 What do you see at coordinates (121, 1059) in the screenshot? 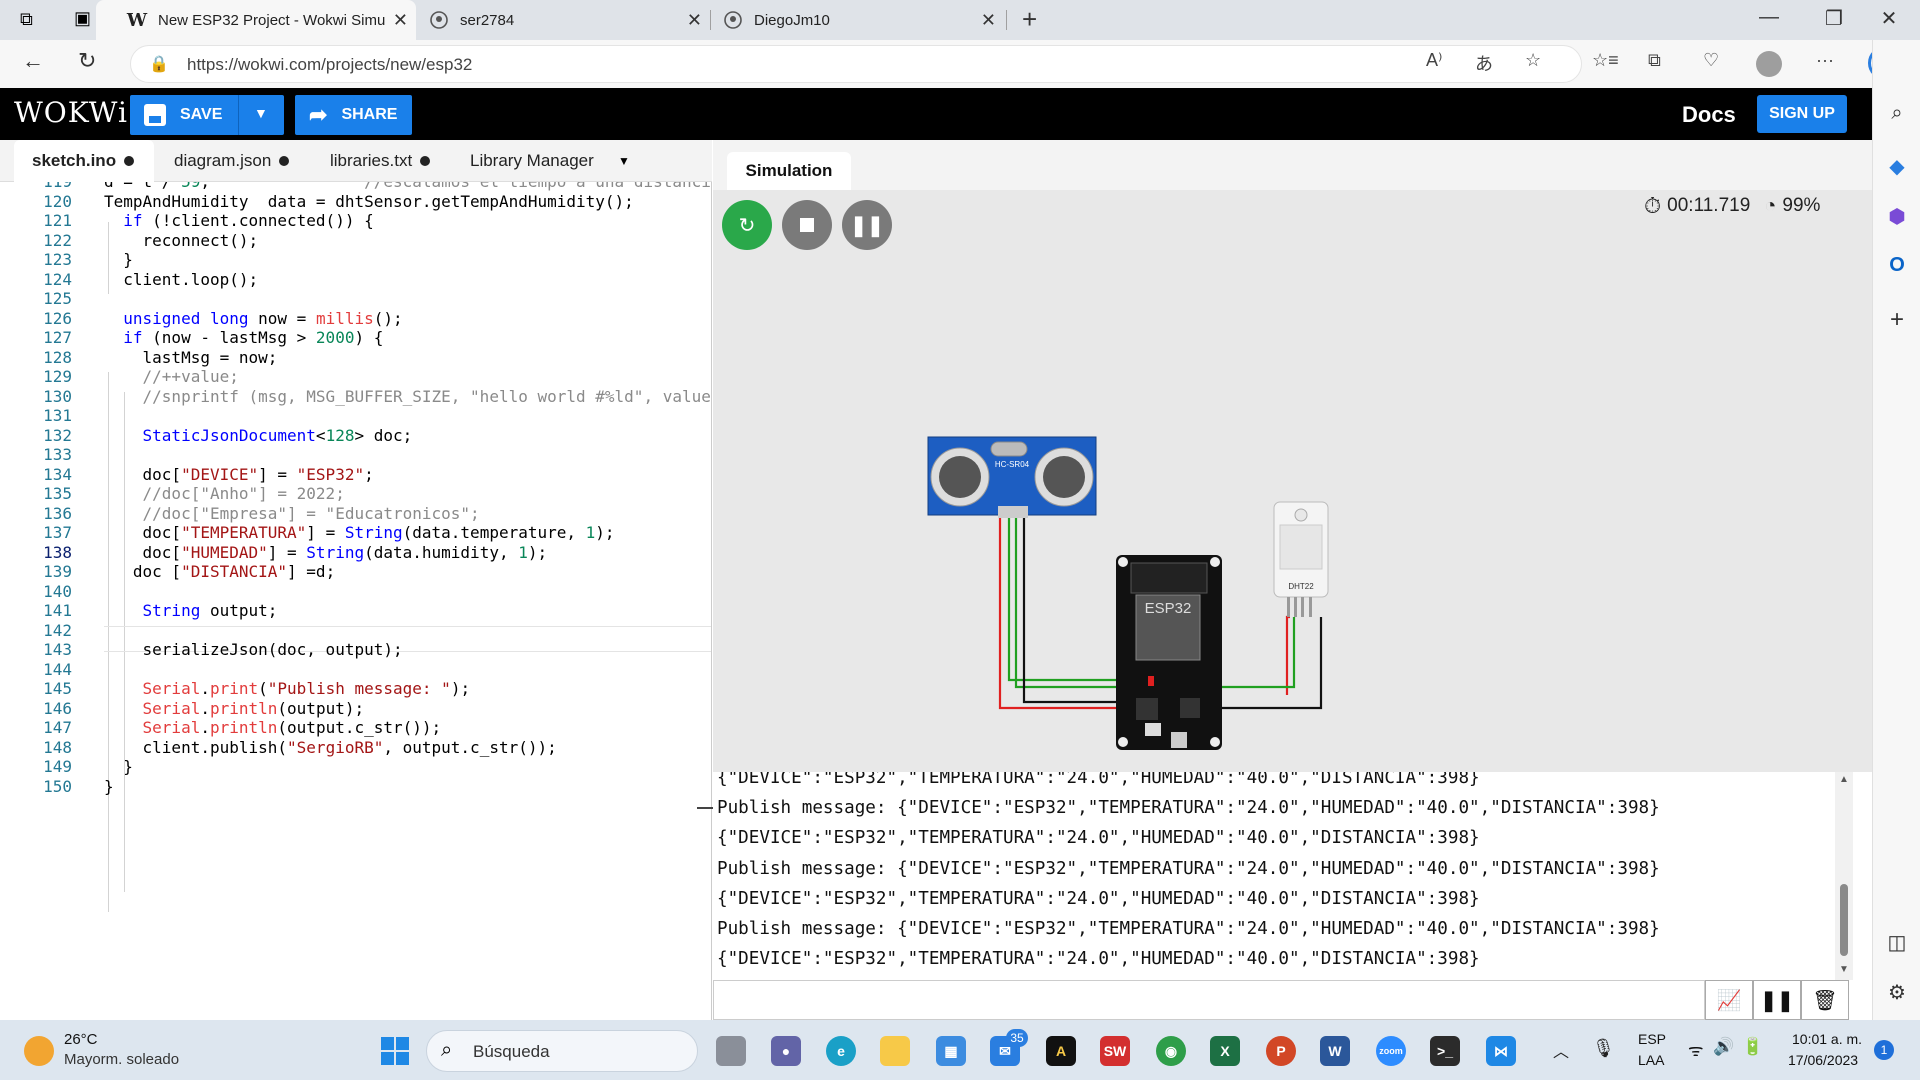
I see `weather-desc: Mayorm. soleado` at bounding box center [121, 1059].